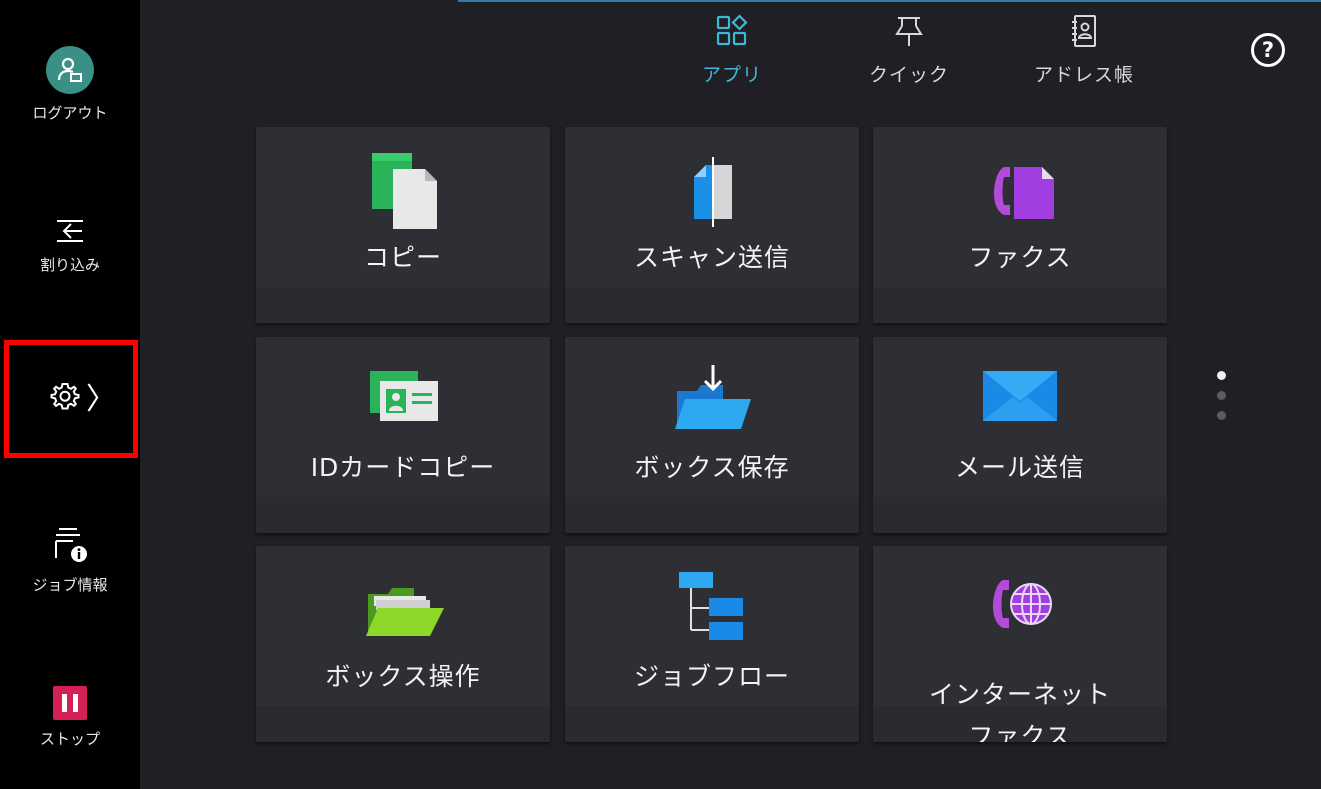 The image size is (1321, 789). I want to click on app-tile-internet-fax: インターネット ファクス, so click(1020, 644).